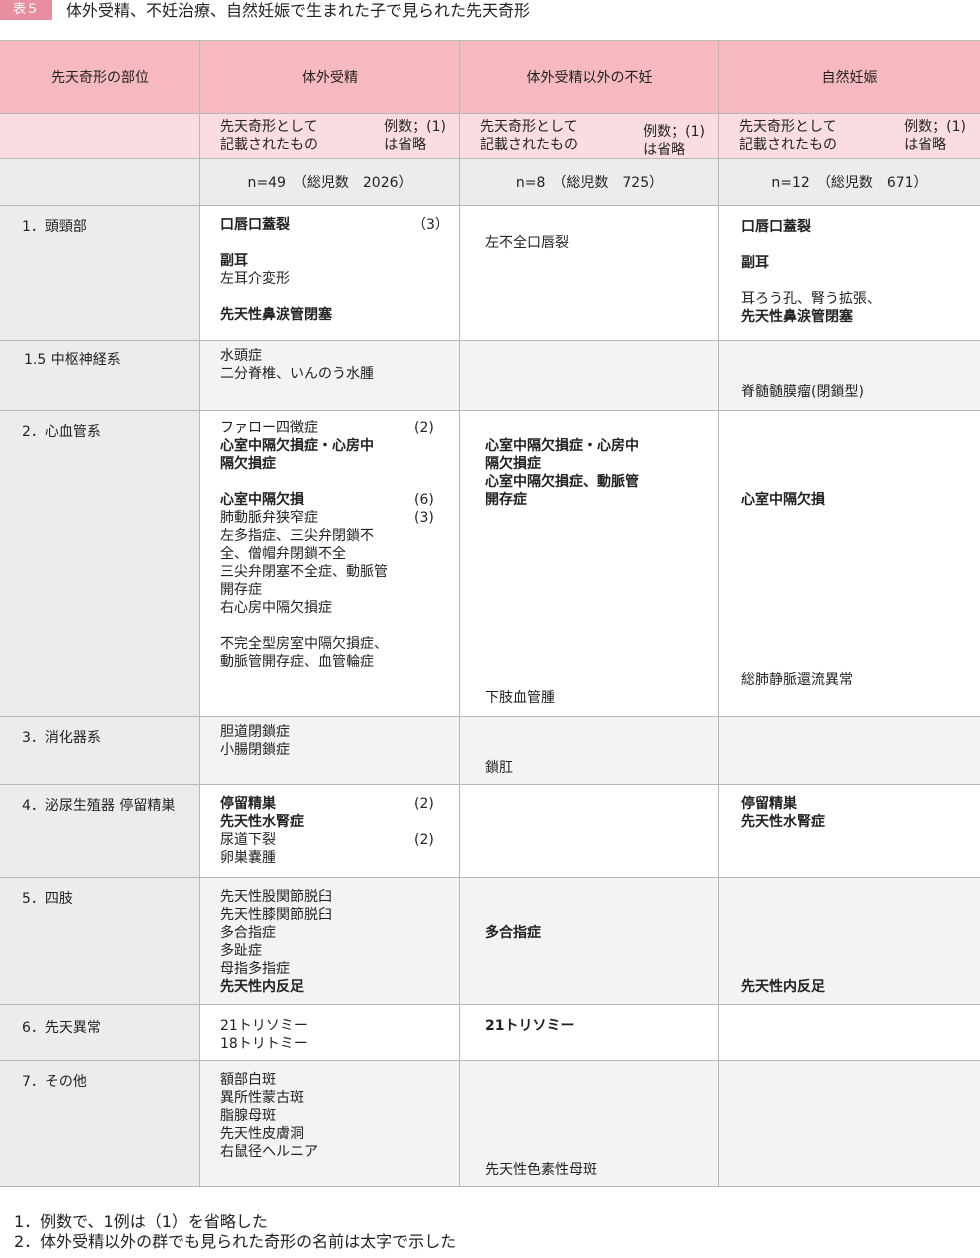 Image resolution: width=980 pixels, height=1258 pixels. Describe the element at coordinates (276, 897) in the screenshot. I see `malformation-item: 先天性股関節脱臼` at that location.